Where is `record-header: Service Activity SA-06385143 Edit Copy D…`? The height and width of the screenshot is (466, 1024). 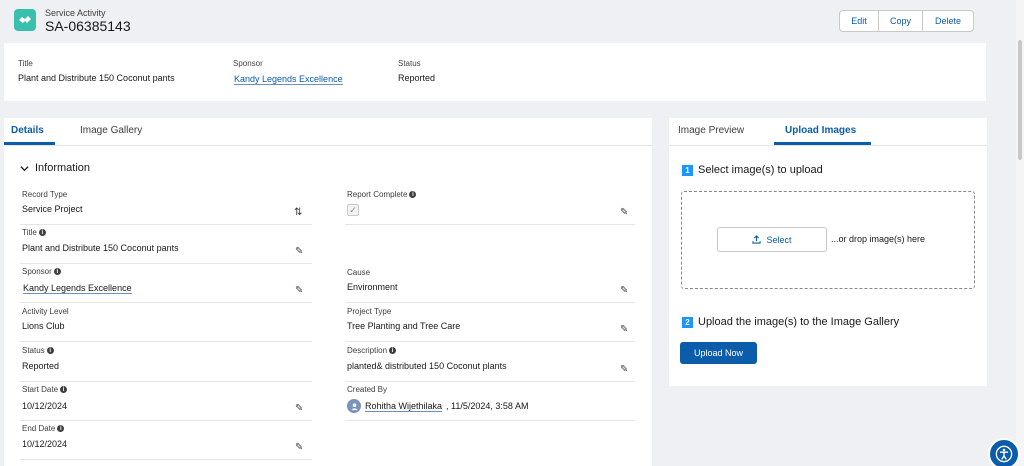 record-header: Service Activity SA-06385143 Edit Copy D… is located at coordinates (512, 22).